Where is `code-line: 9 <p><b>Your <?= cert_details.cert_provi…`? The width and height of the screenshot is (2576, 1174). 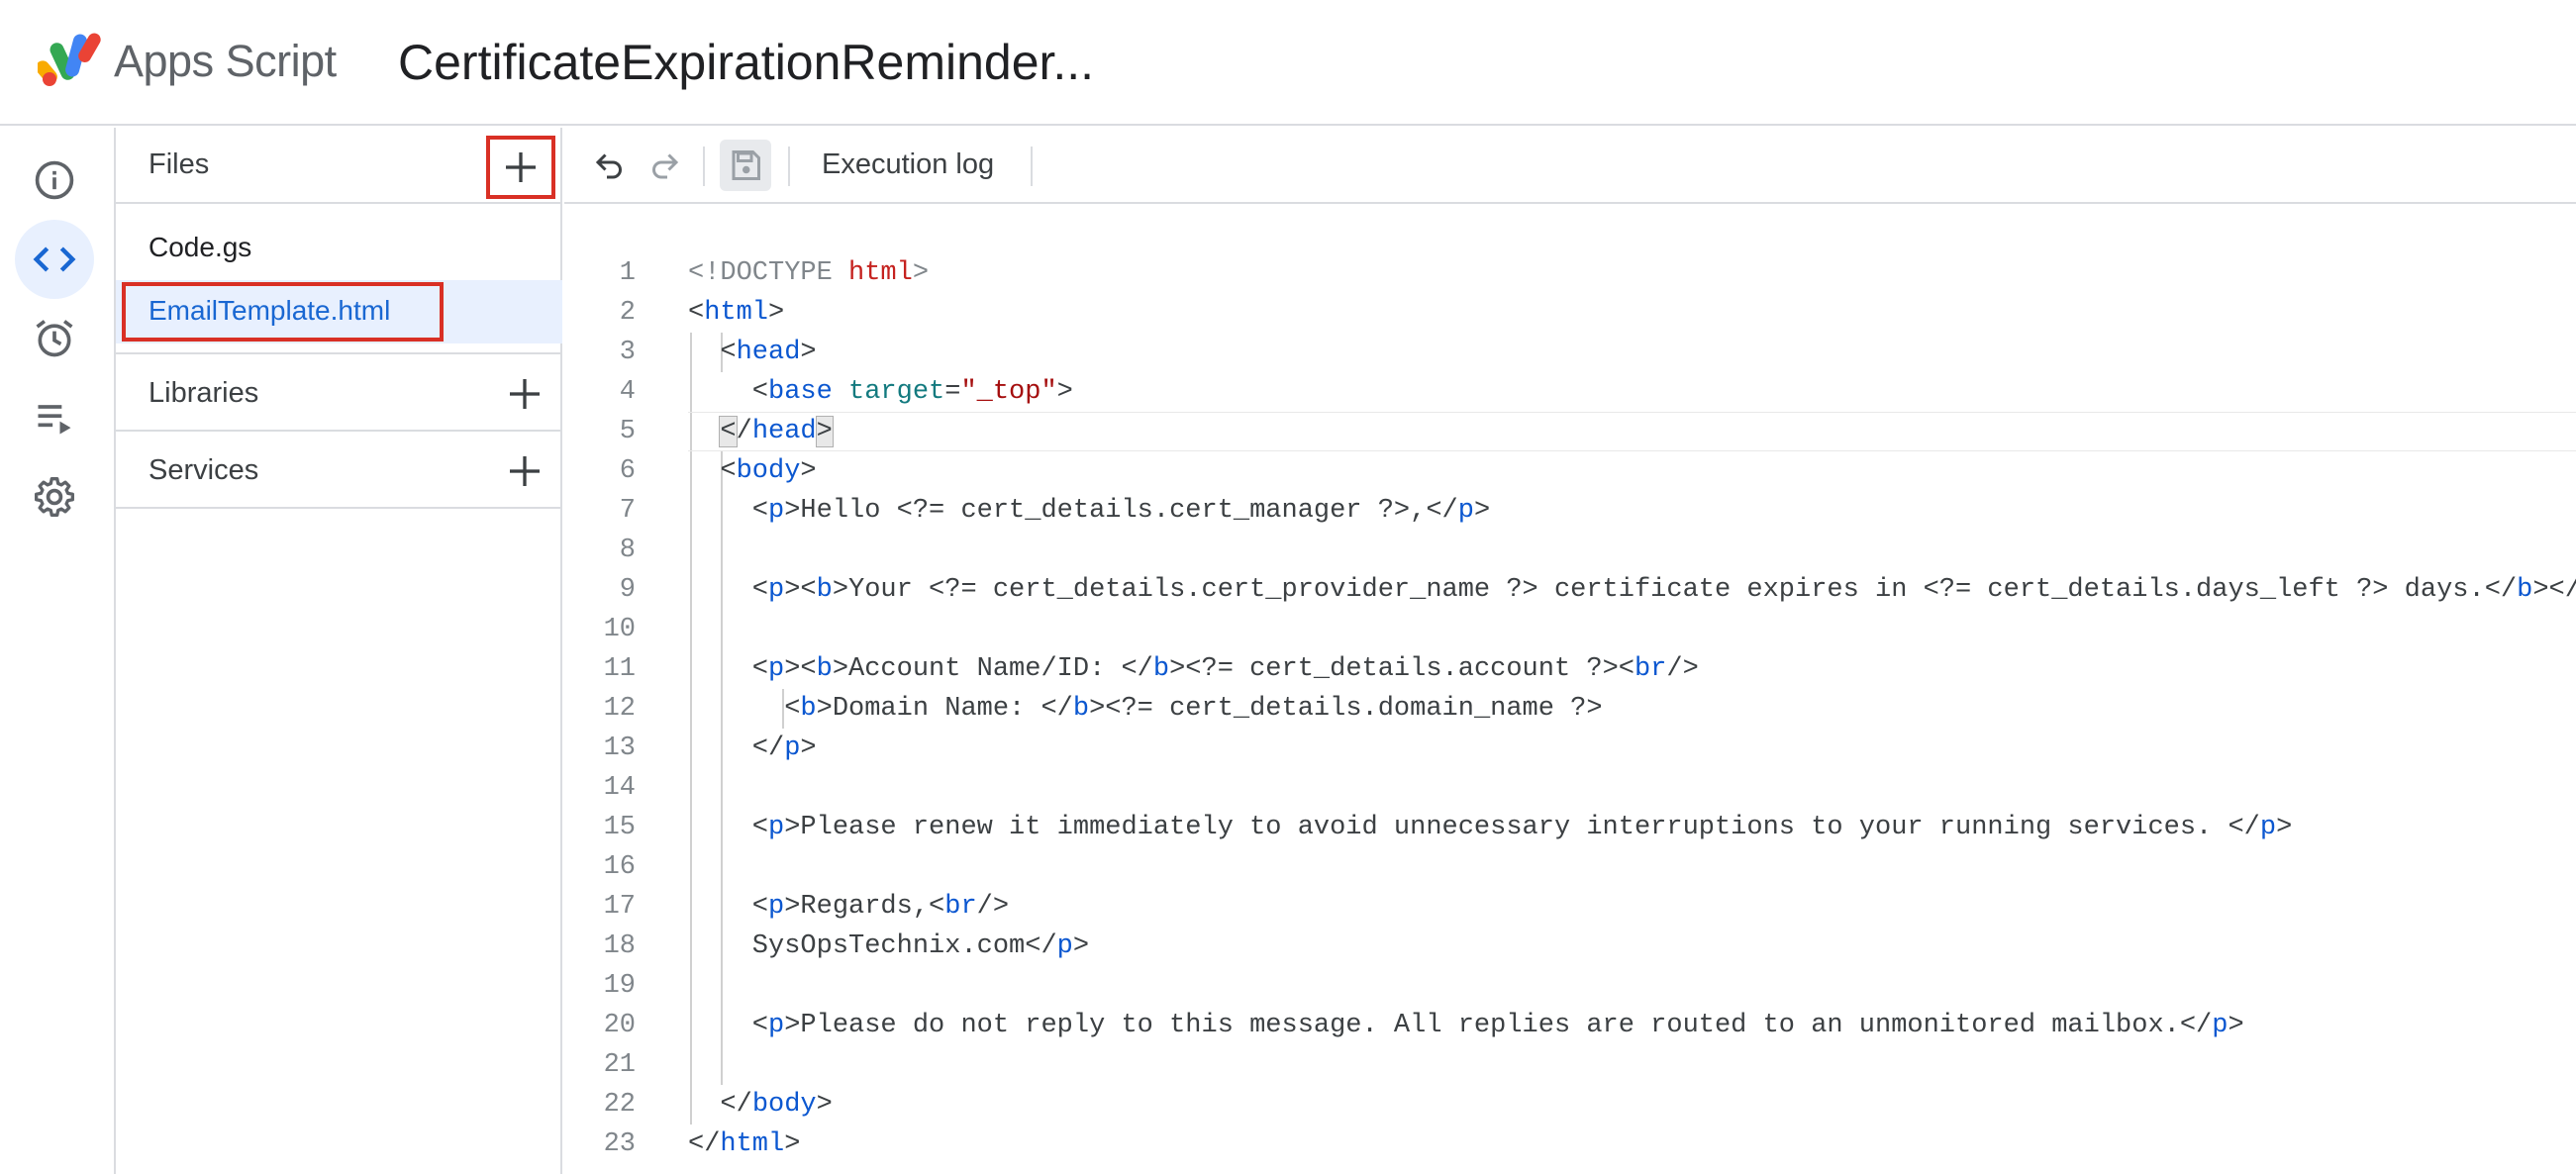
code-line: 9 <p><b>Your <?= cert_details.cert_provi… is located at coordinates (1570, 590).